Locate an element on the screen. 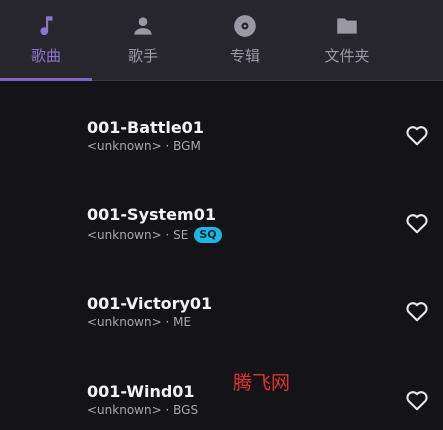 The width and height of the screenshot is (443, 430). song-subtitle: <unknown> · BGM is located at coordinates (144, 146).